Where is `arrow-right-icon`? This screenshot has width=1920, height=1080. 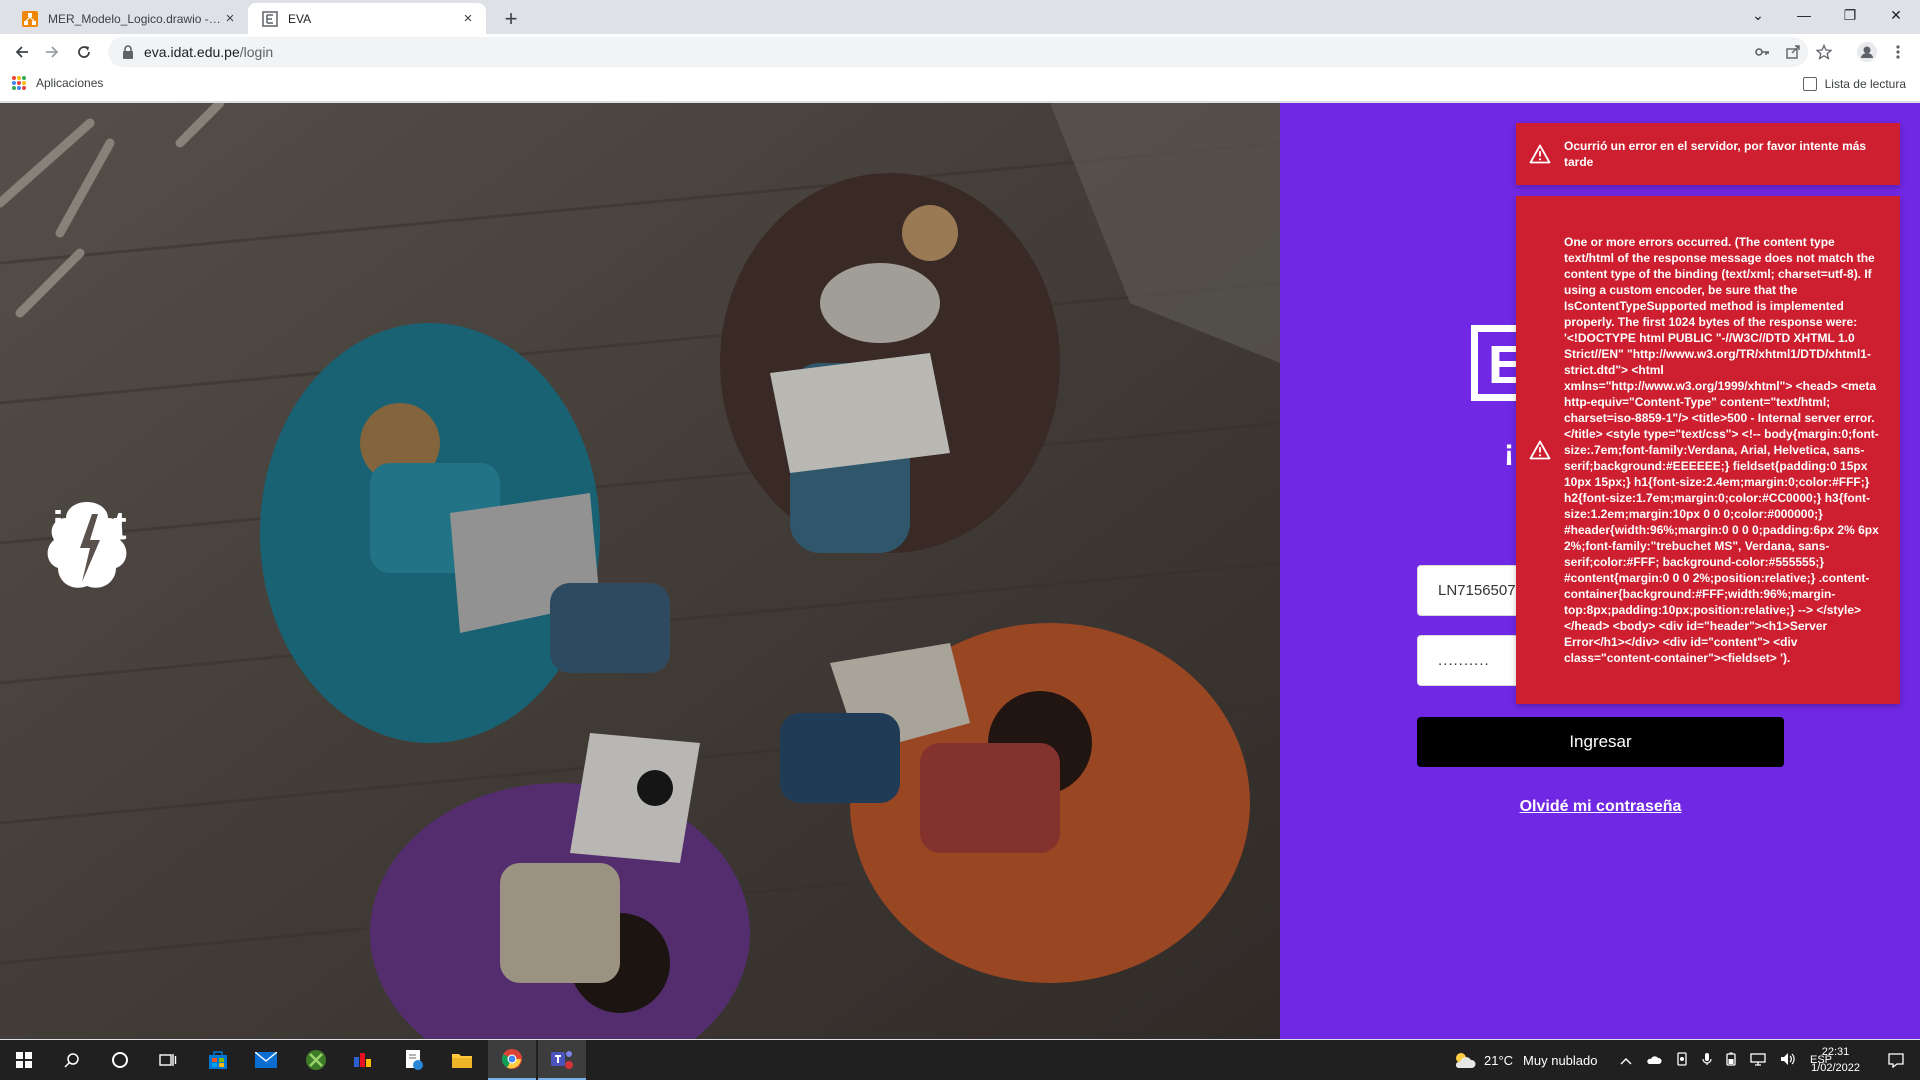 arrow-right-icon is located at coordinates (52, 52).